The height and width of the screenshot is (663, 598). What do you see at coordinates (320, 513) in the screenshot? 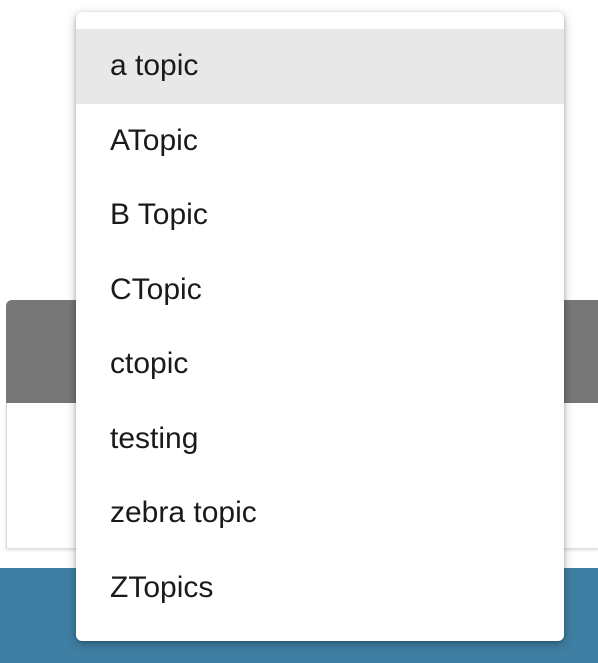
I see `topic-option-zebra-topic: zebra topic` at bounding box center [320, 513].